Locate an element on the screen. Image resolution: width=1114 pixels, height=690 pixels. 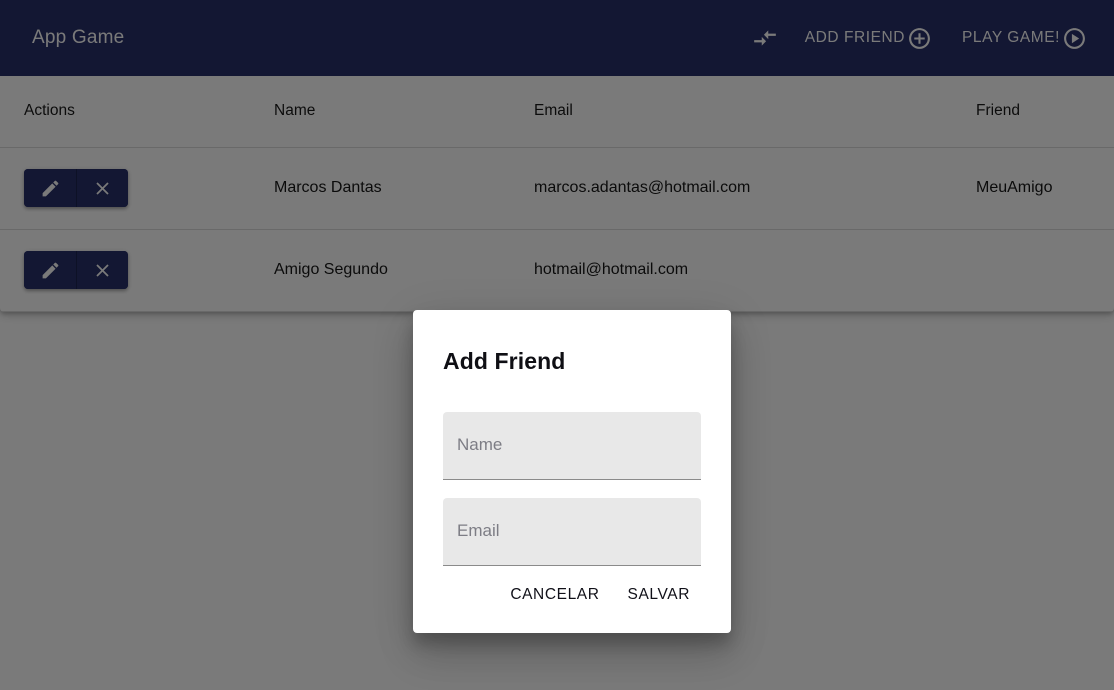
name-field is located at coordinates (572, 445).